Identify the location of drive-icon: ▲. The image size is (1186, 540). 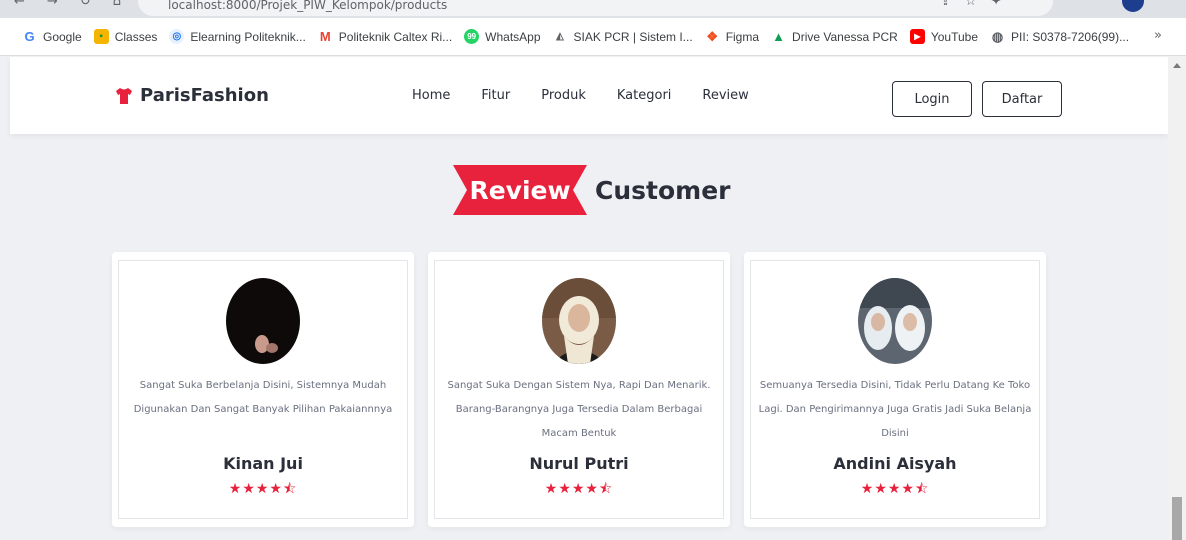
(779, 36).